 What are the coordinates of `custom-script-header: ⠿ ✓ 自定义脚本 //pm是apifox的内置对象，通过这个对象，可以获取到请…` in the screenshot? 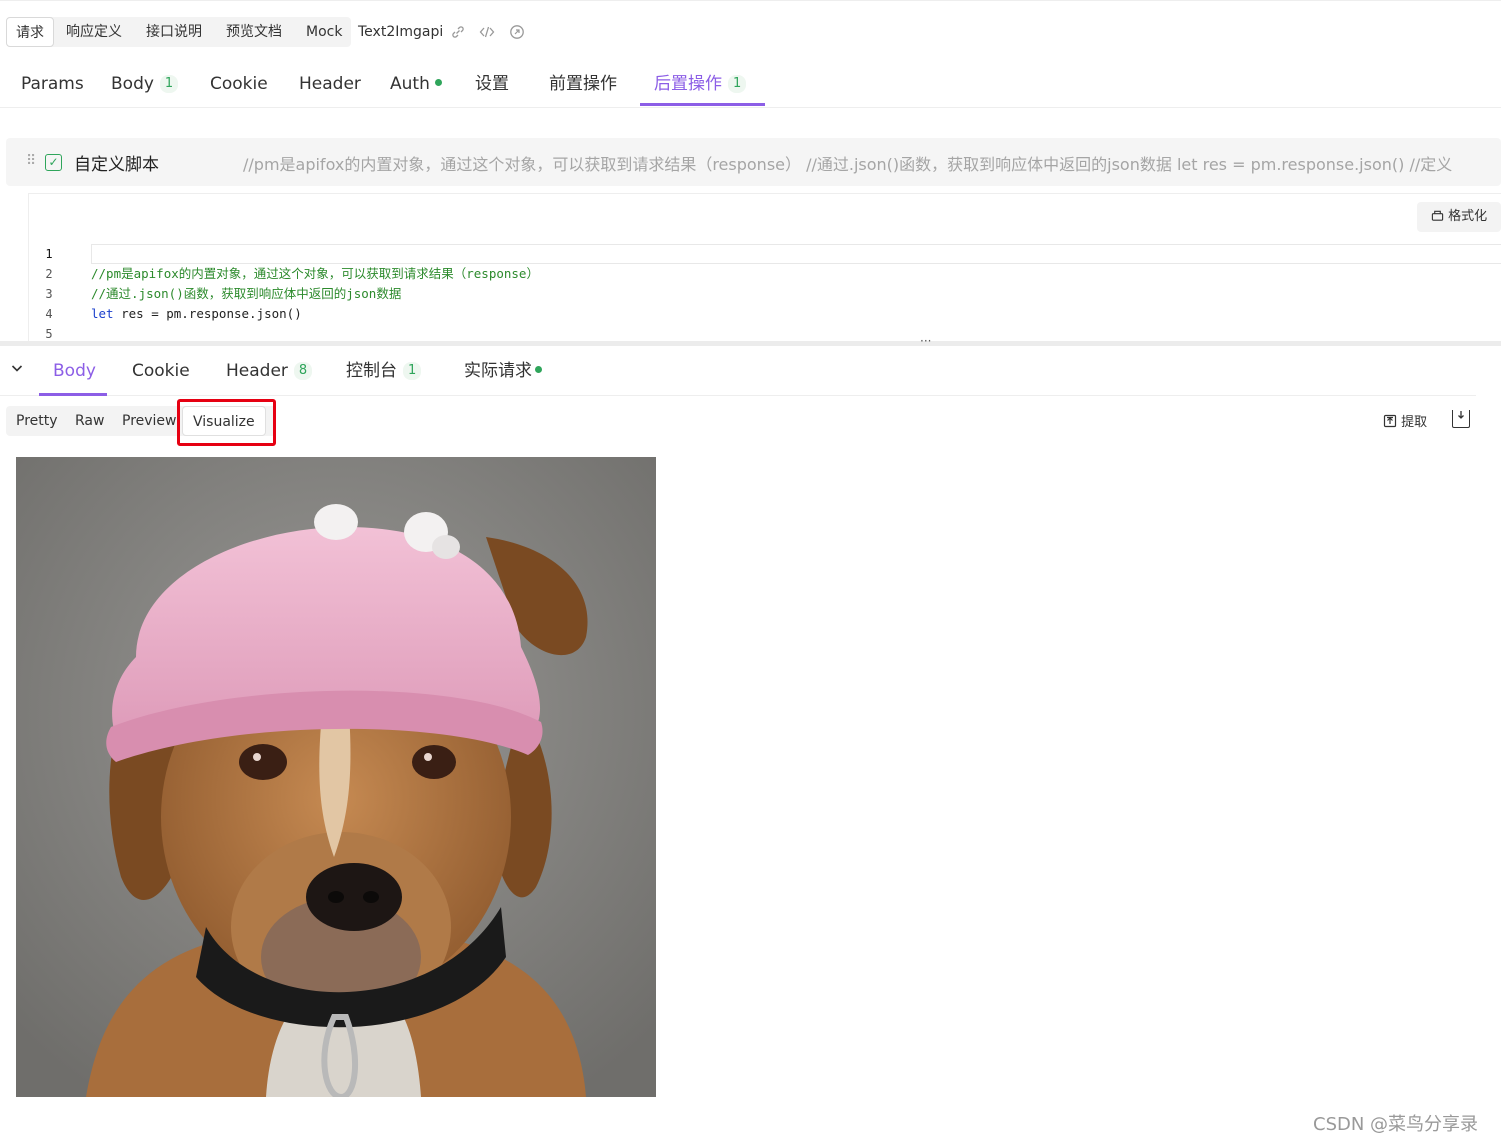 It's located at (753, 162).